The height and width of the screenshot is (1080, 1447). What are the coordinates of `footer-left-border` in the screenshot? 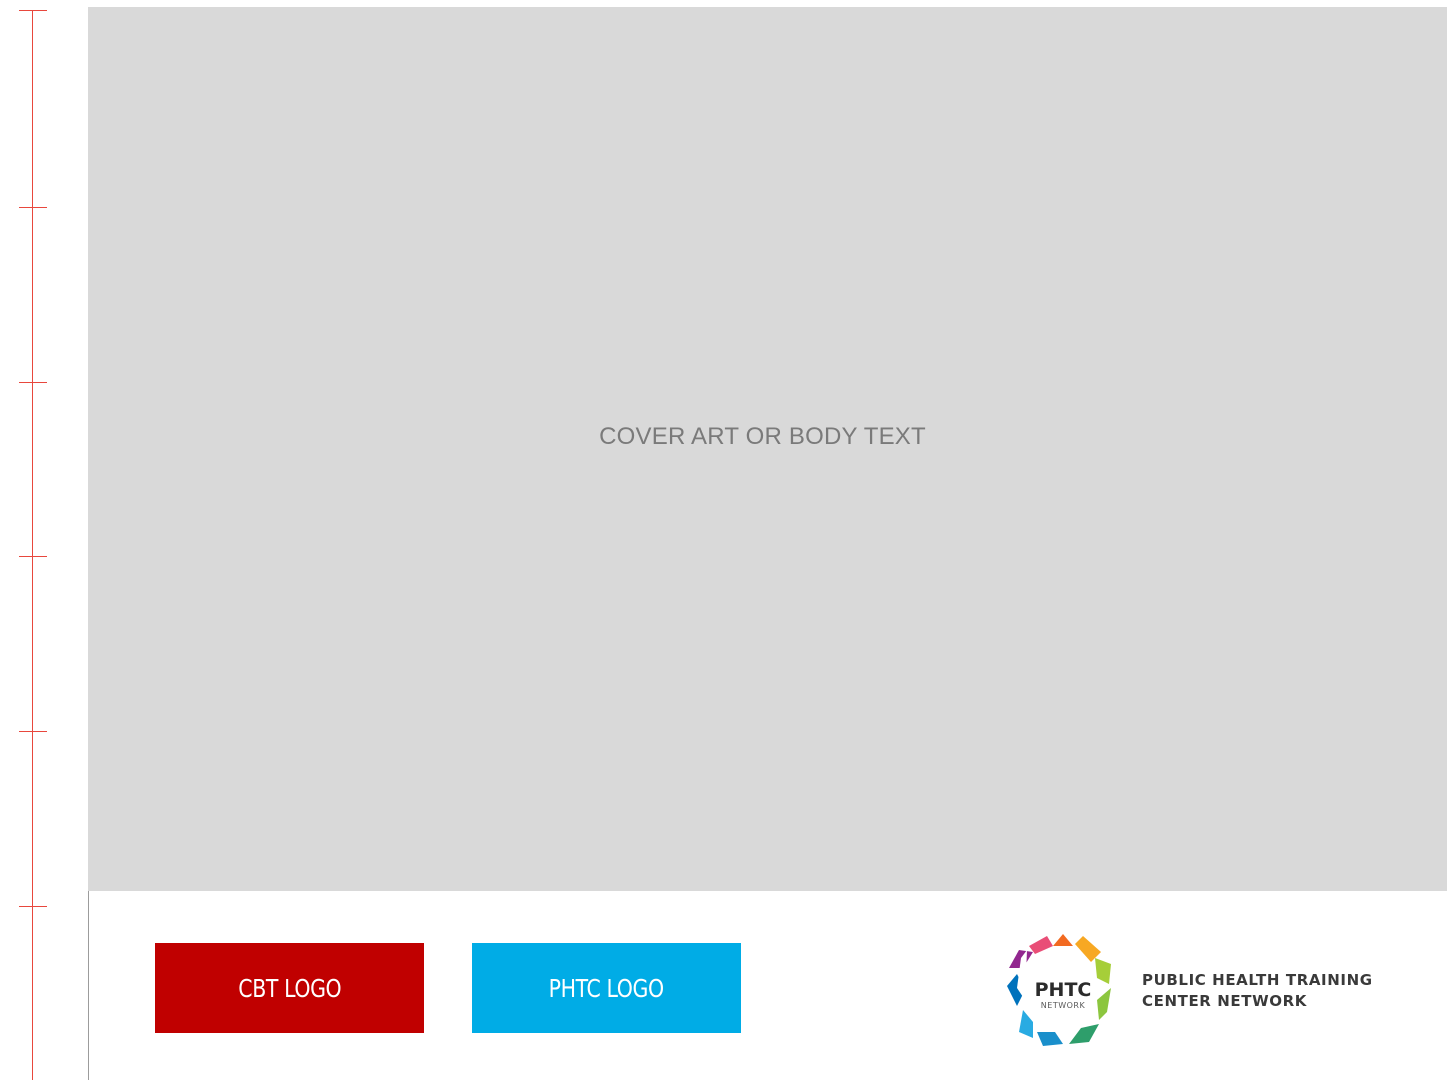 It's located at (88, 985).